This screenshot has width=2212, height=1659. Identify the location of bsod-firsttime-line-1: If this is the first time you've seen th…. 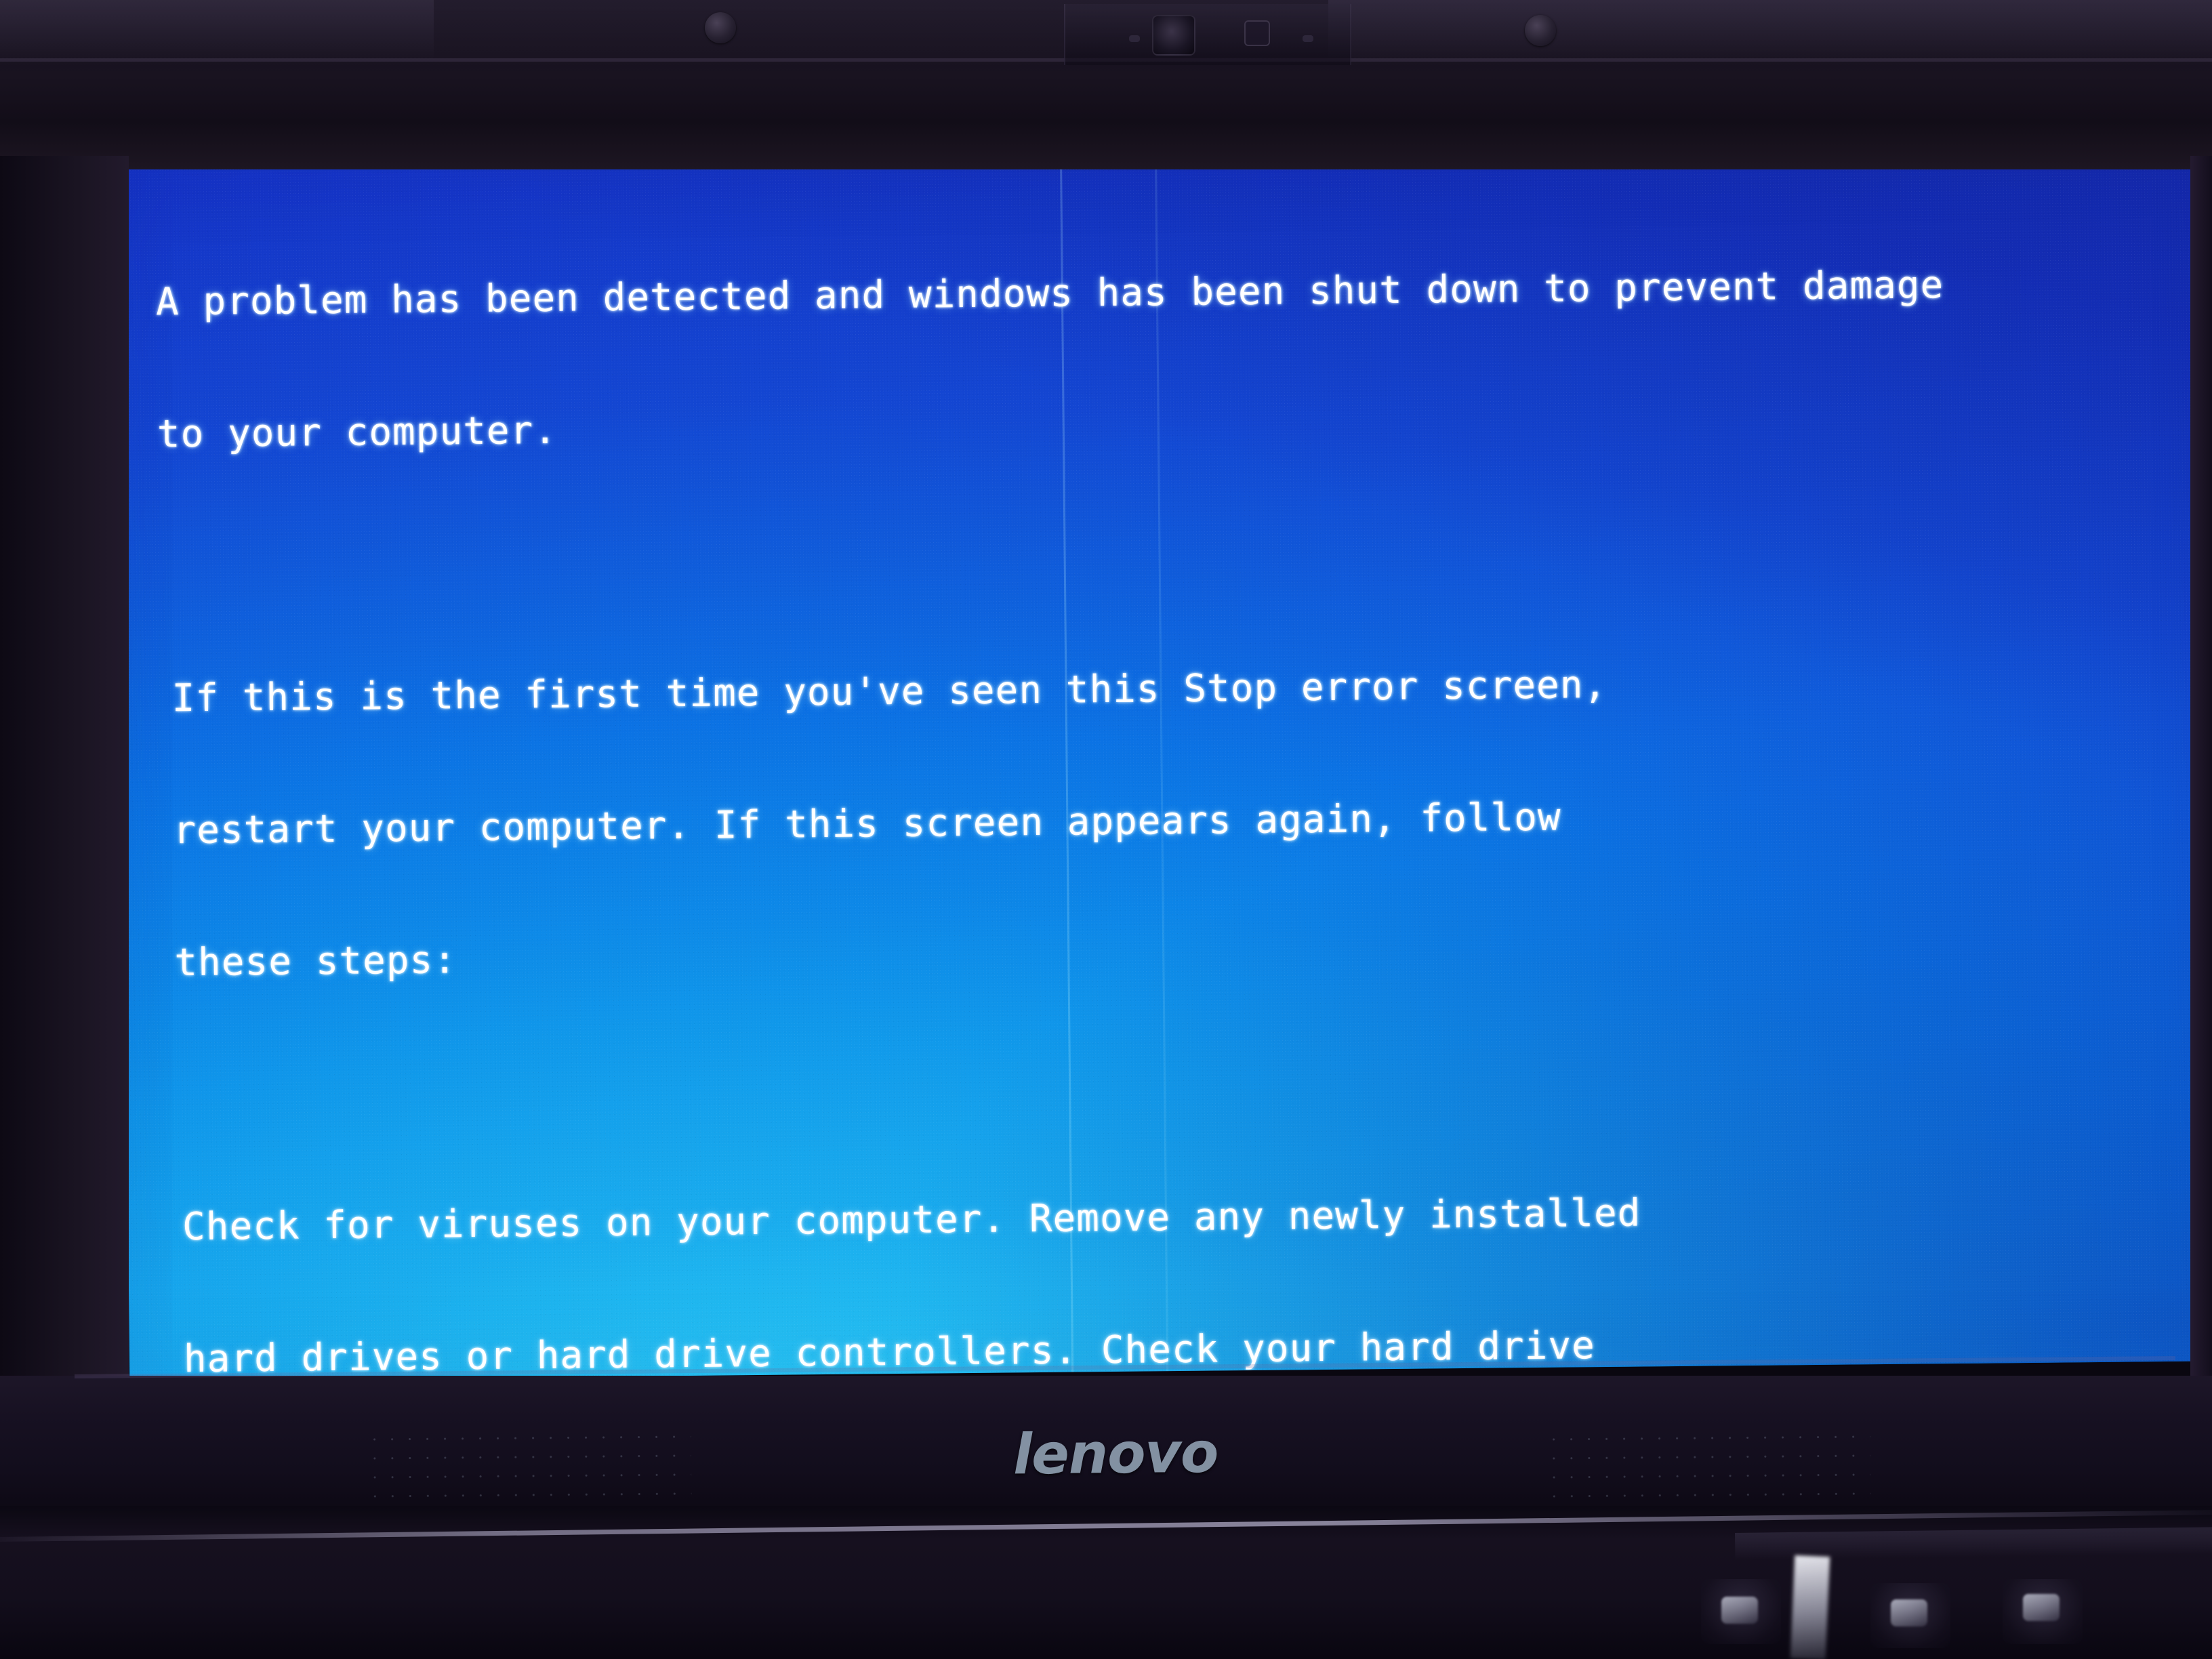
(889, 691).